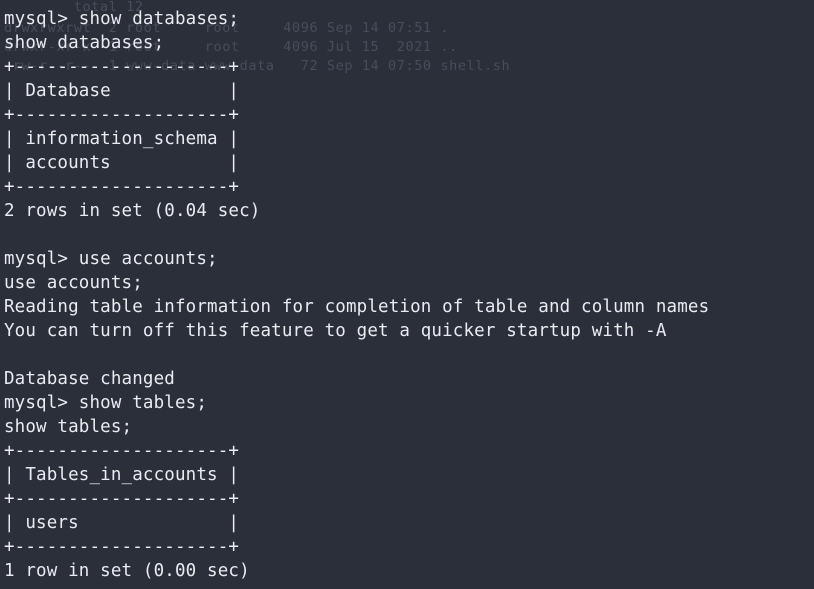 Image resolution: width=814 pixels, height=589 pixels. What do you see at coordinates (111, 259) in the screenshot?
I see `terminal-line-prompt: mysql> use accounts;` at bounding box center [111, 259].